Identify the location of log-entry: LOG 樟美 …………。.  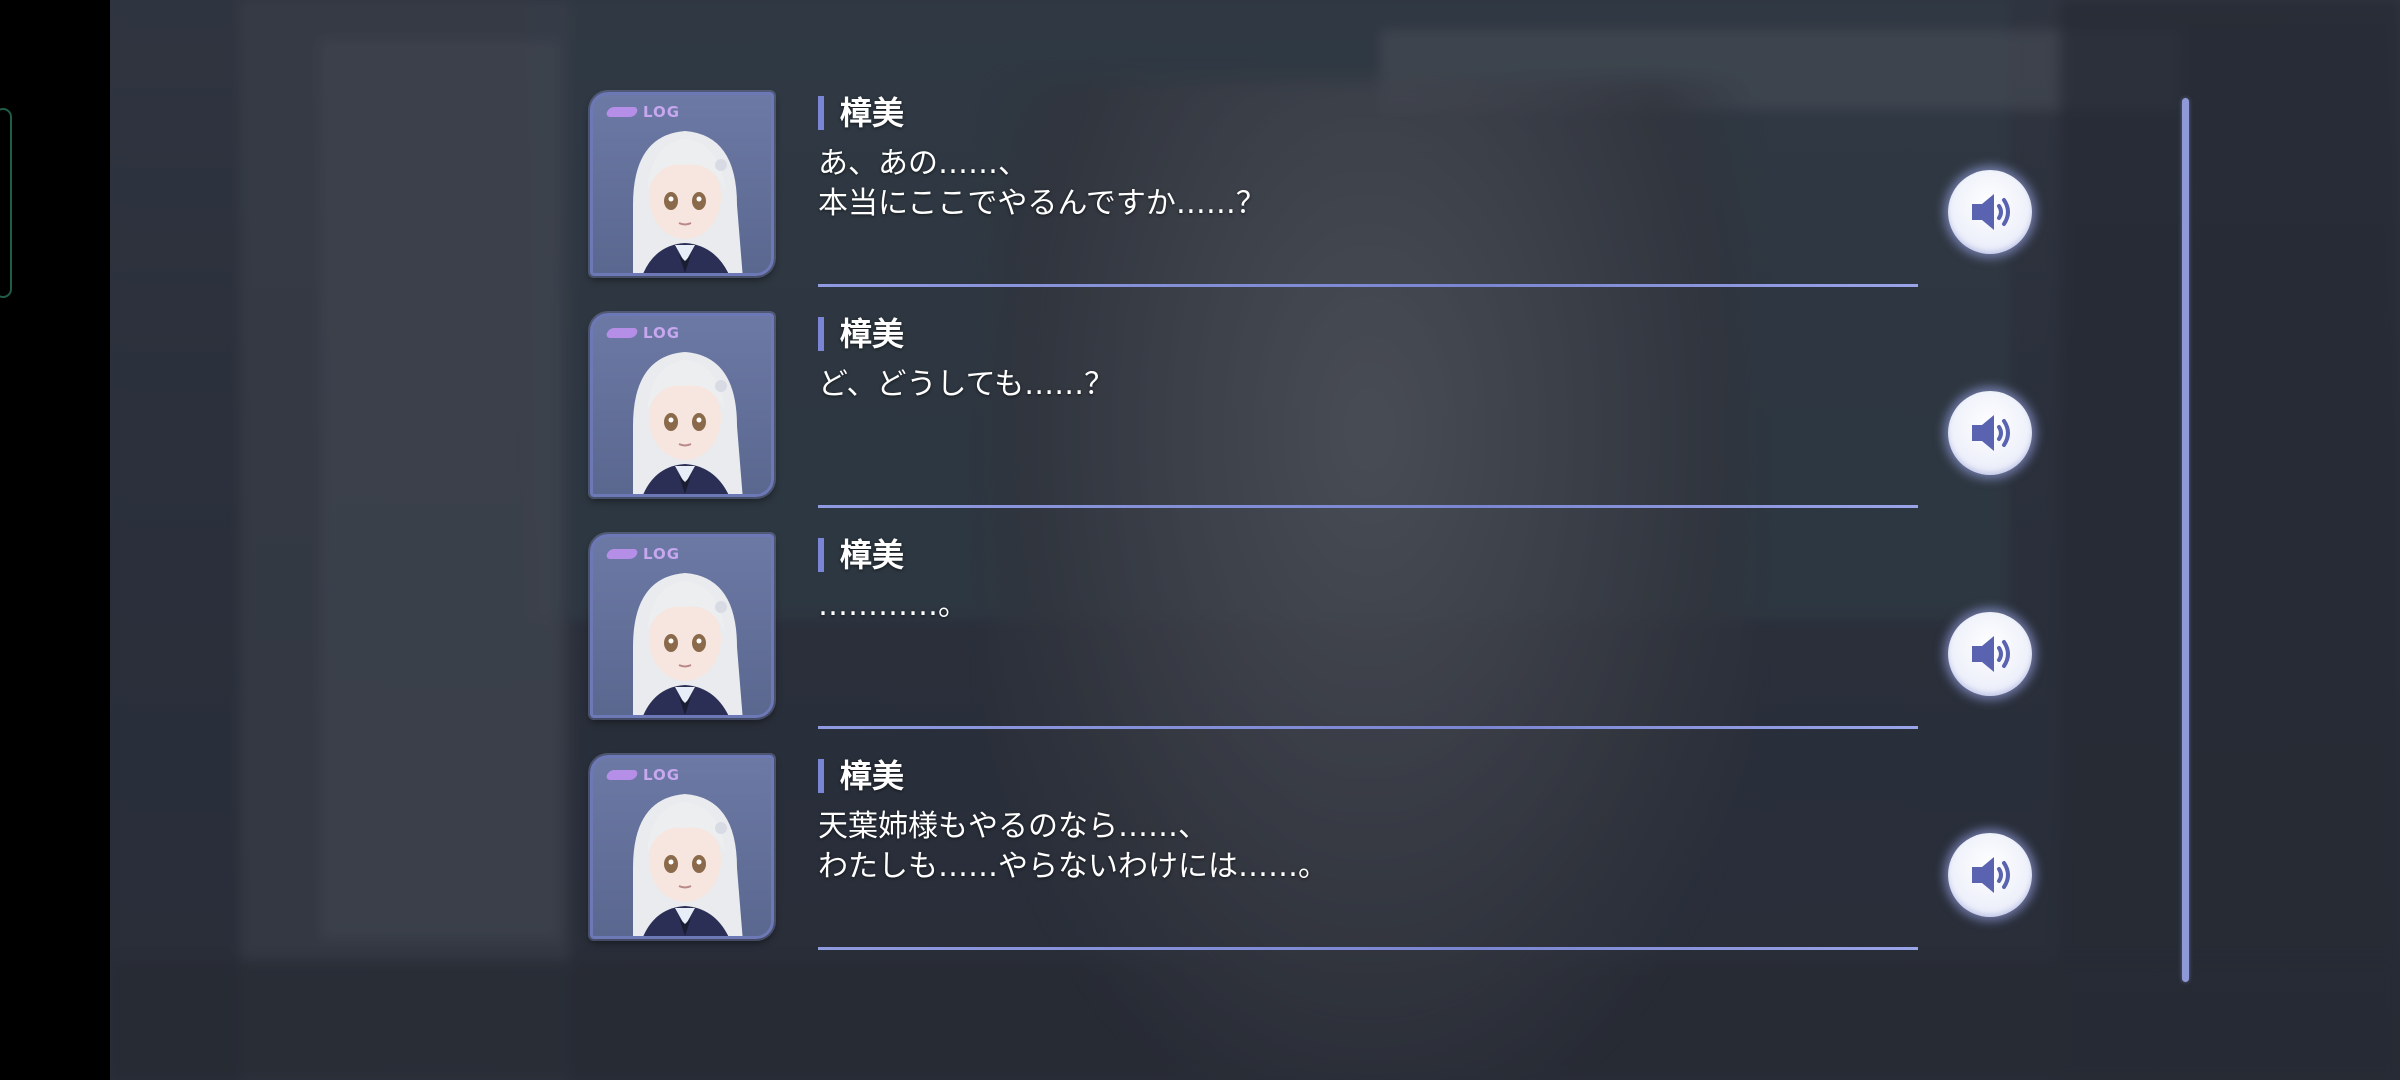
(1311, 634).